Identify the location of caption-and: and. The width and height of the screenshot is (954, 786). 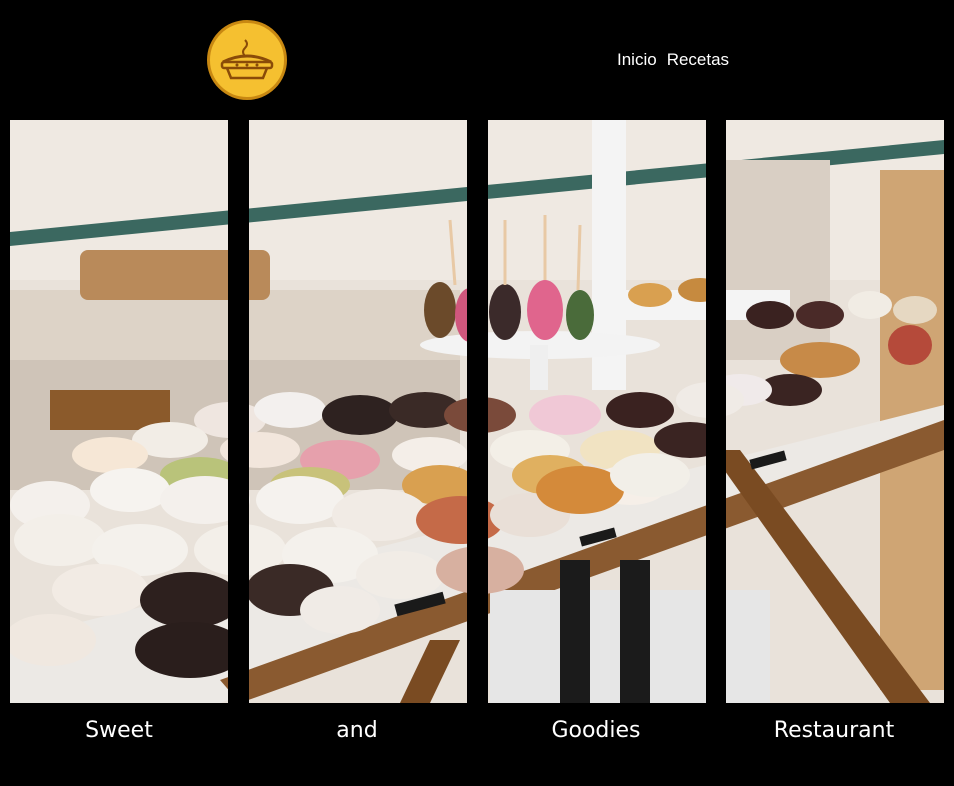
(357, 730).